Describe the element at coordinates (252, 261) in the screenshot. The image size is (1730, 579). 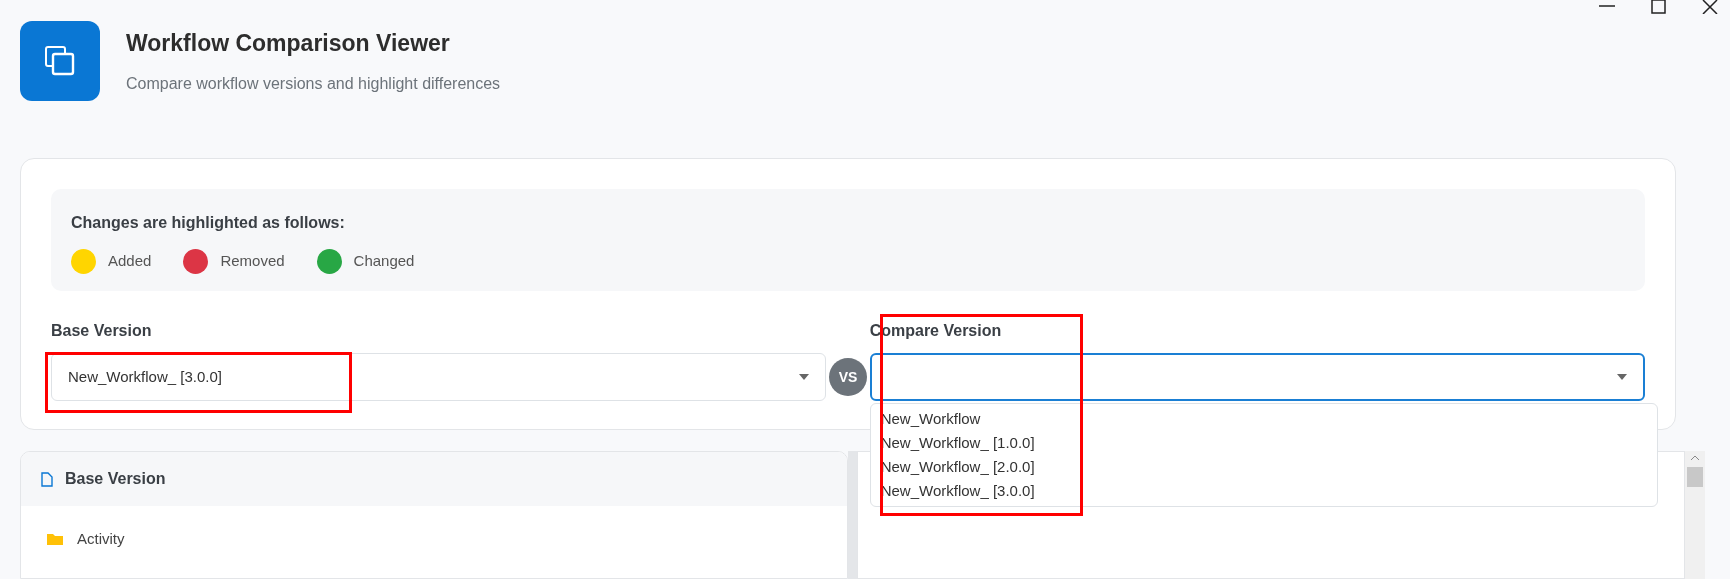
I see `legend-label: Removed` at that location.